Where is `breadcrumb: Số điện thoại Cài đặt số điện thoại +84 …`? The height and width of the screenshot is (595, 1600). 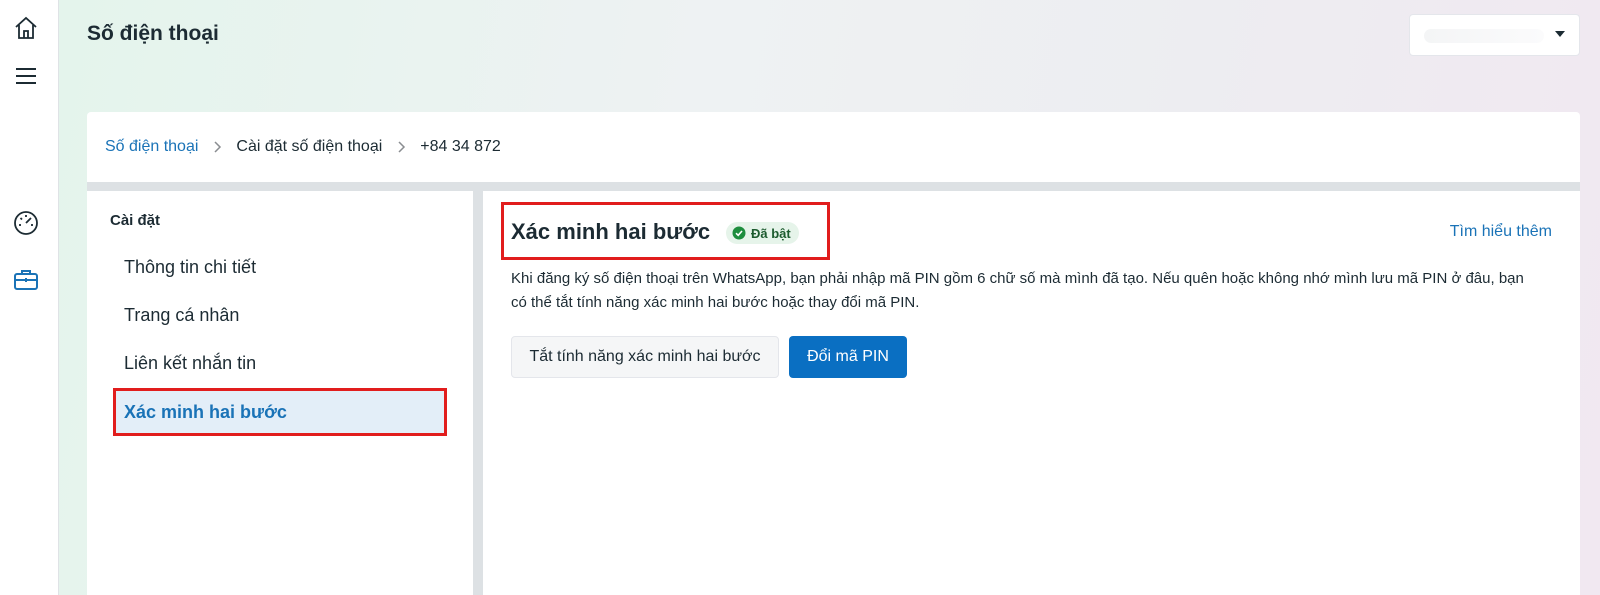 breadcrumb: Số điện thoại Cài đặt số điện thoại +84 … is located at coordinates (303, 147).